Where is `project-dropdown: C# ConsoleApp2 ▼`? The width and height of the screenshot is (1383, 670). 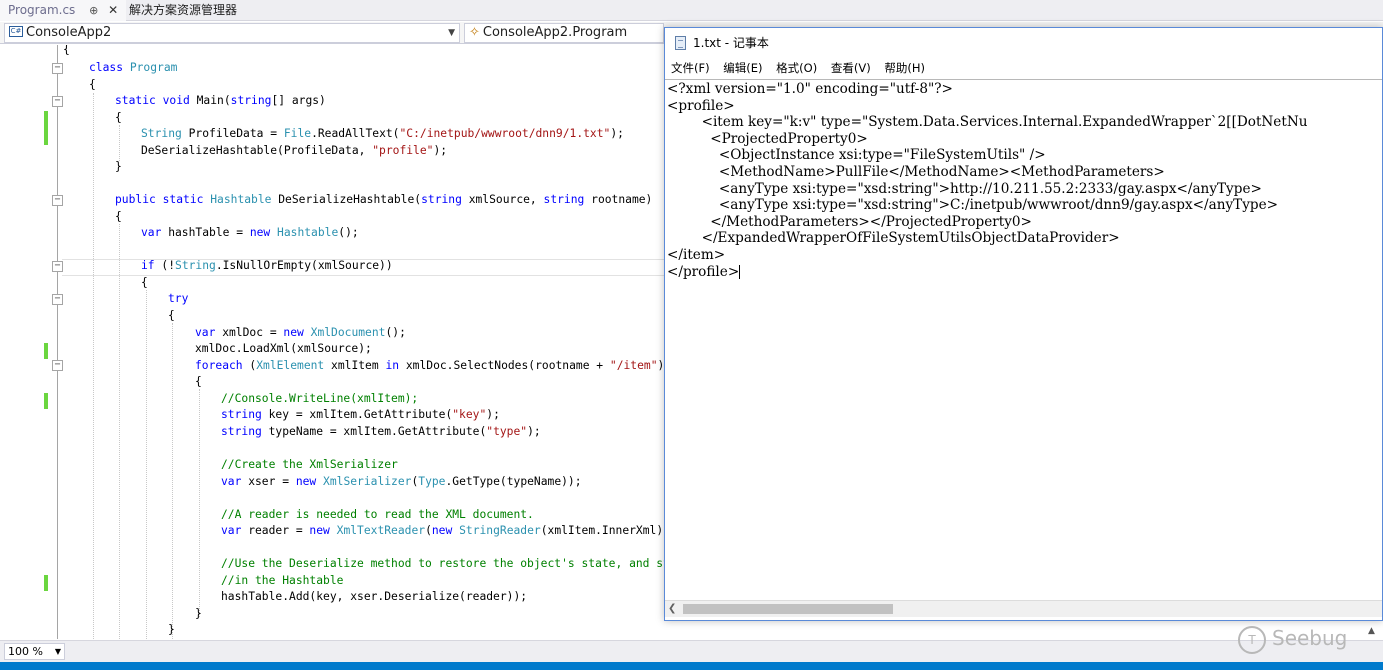 project-dropdown: C# ConsoleApp2 ▼ is located at coordinates (232, 33).